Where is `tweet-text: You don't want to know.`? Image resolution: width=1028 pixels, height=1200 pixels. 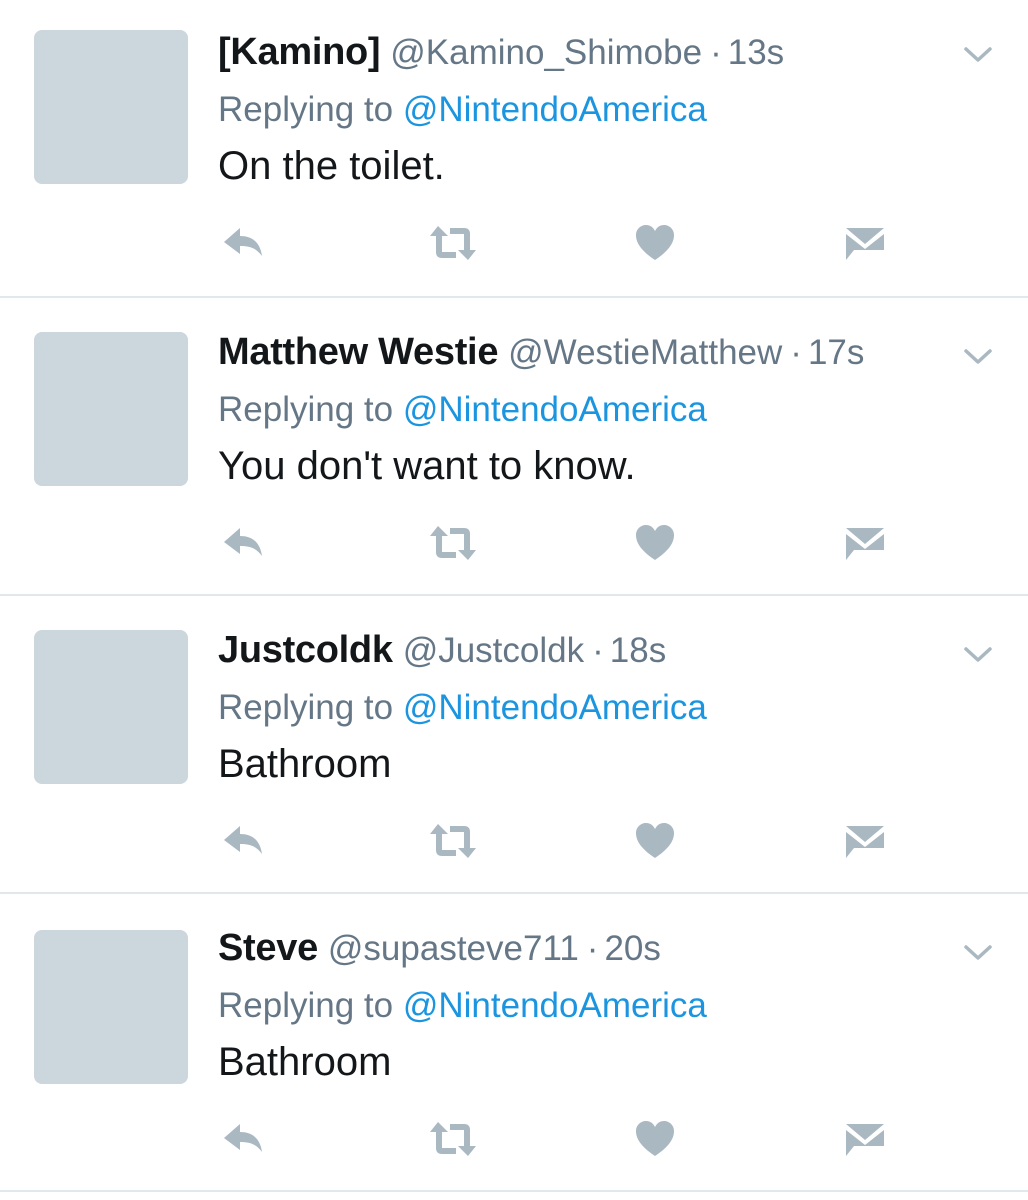
tweet-text: You don't want to know. is located at coordinates (427, 466).